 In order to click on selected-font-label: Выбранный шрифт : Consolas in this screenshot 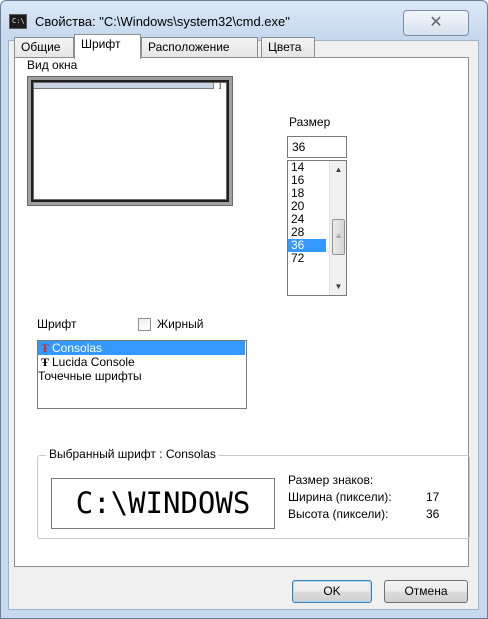, I will do `click(132, 454)`.